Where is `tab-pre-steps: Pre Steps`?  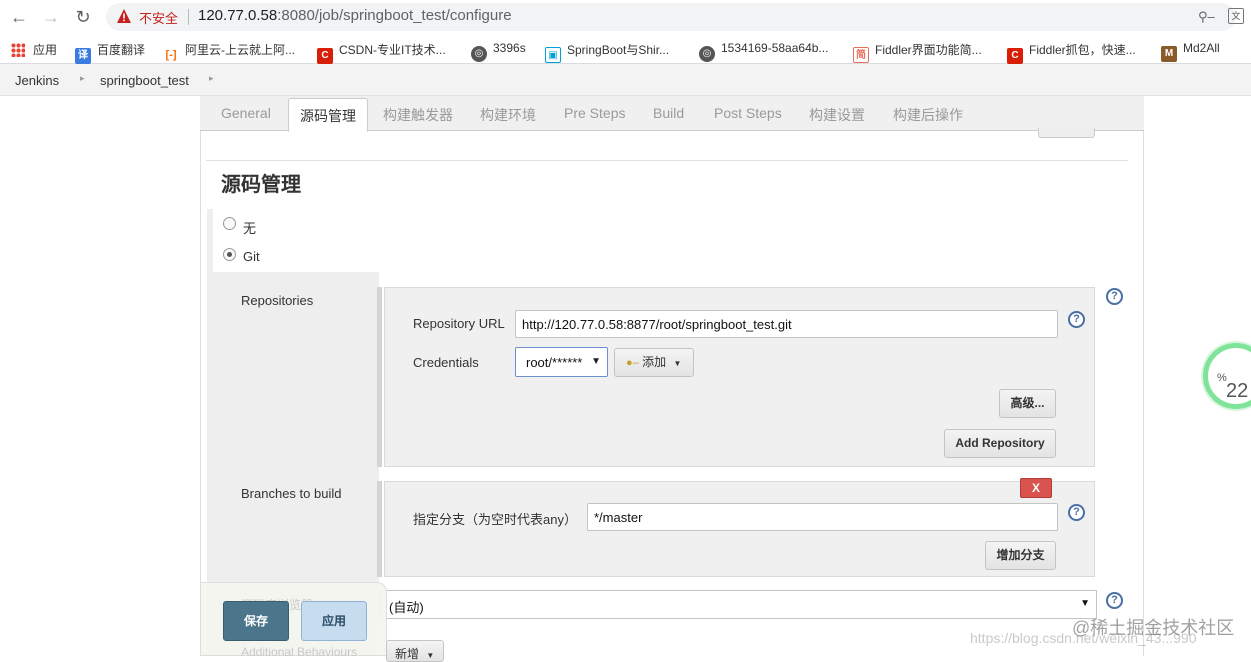 tab-pre-steps: Pre Steps is located at coordinates (594, 113).